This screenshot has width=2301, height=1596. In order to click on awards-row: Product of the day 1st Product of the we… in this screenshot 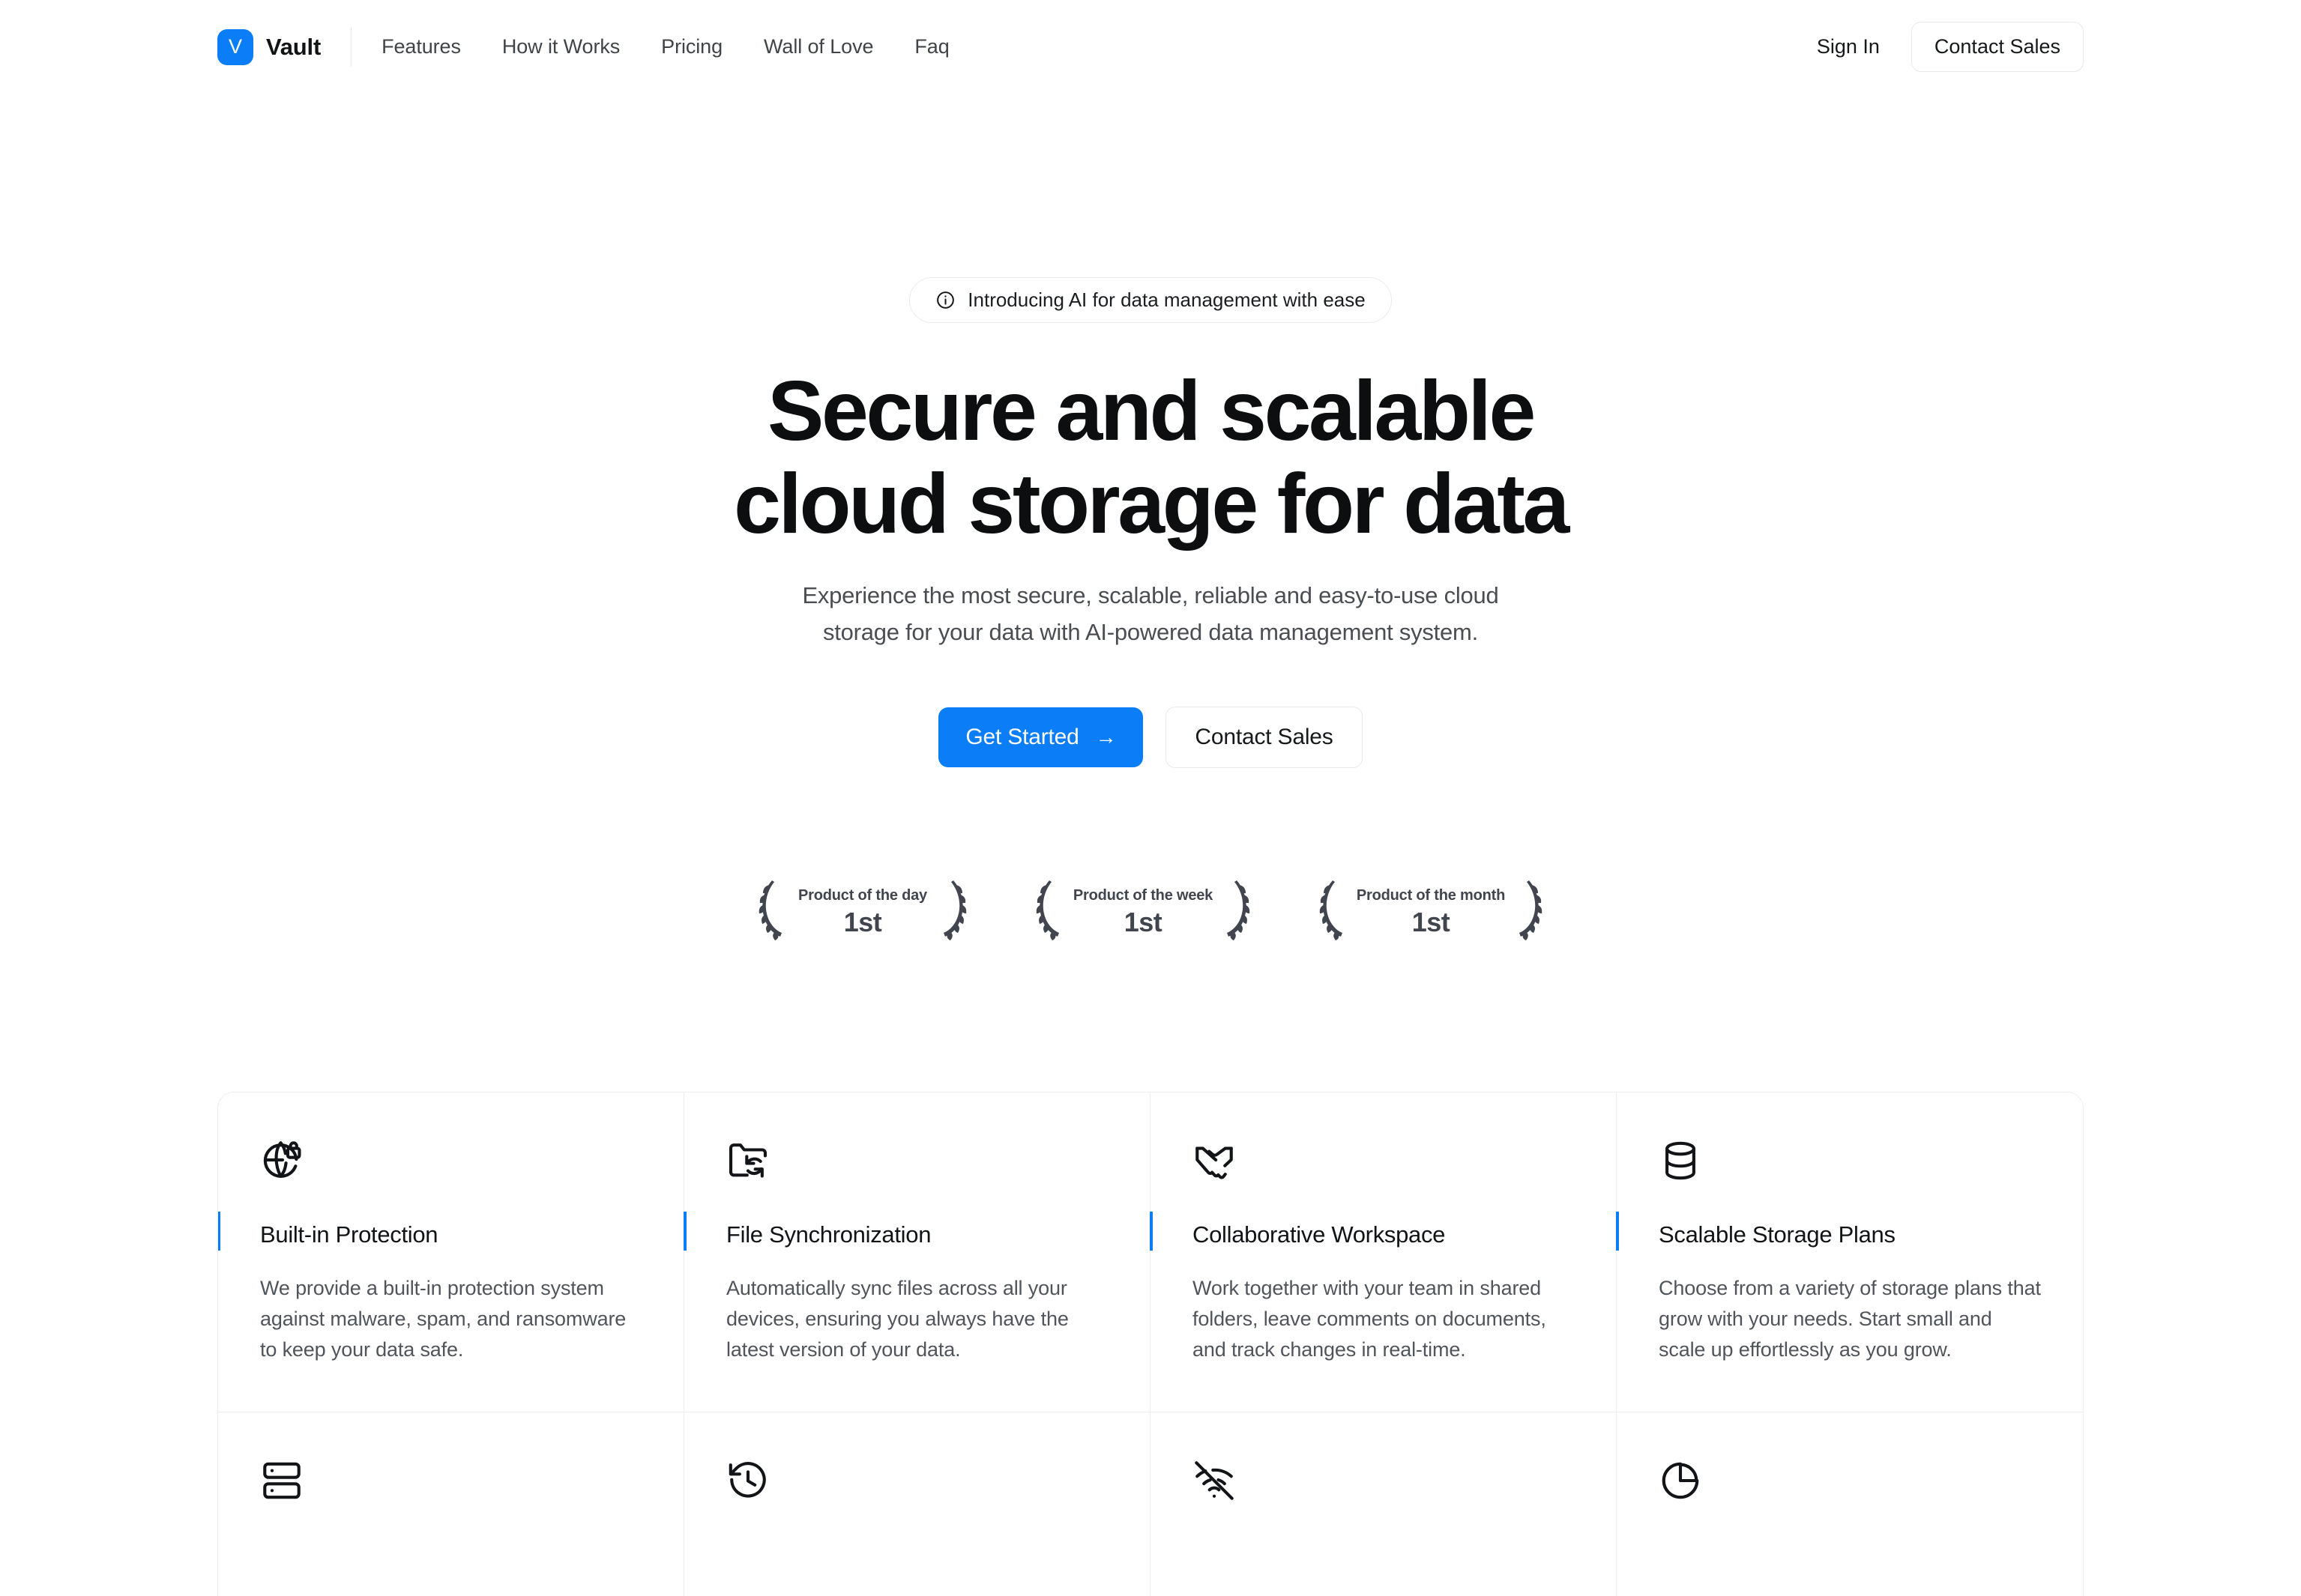, I will do `click(1150, 907)`.